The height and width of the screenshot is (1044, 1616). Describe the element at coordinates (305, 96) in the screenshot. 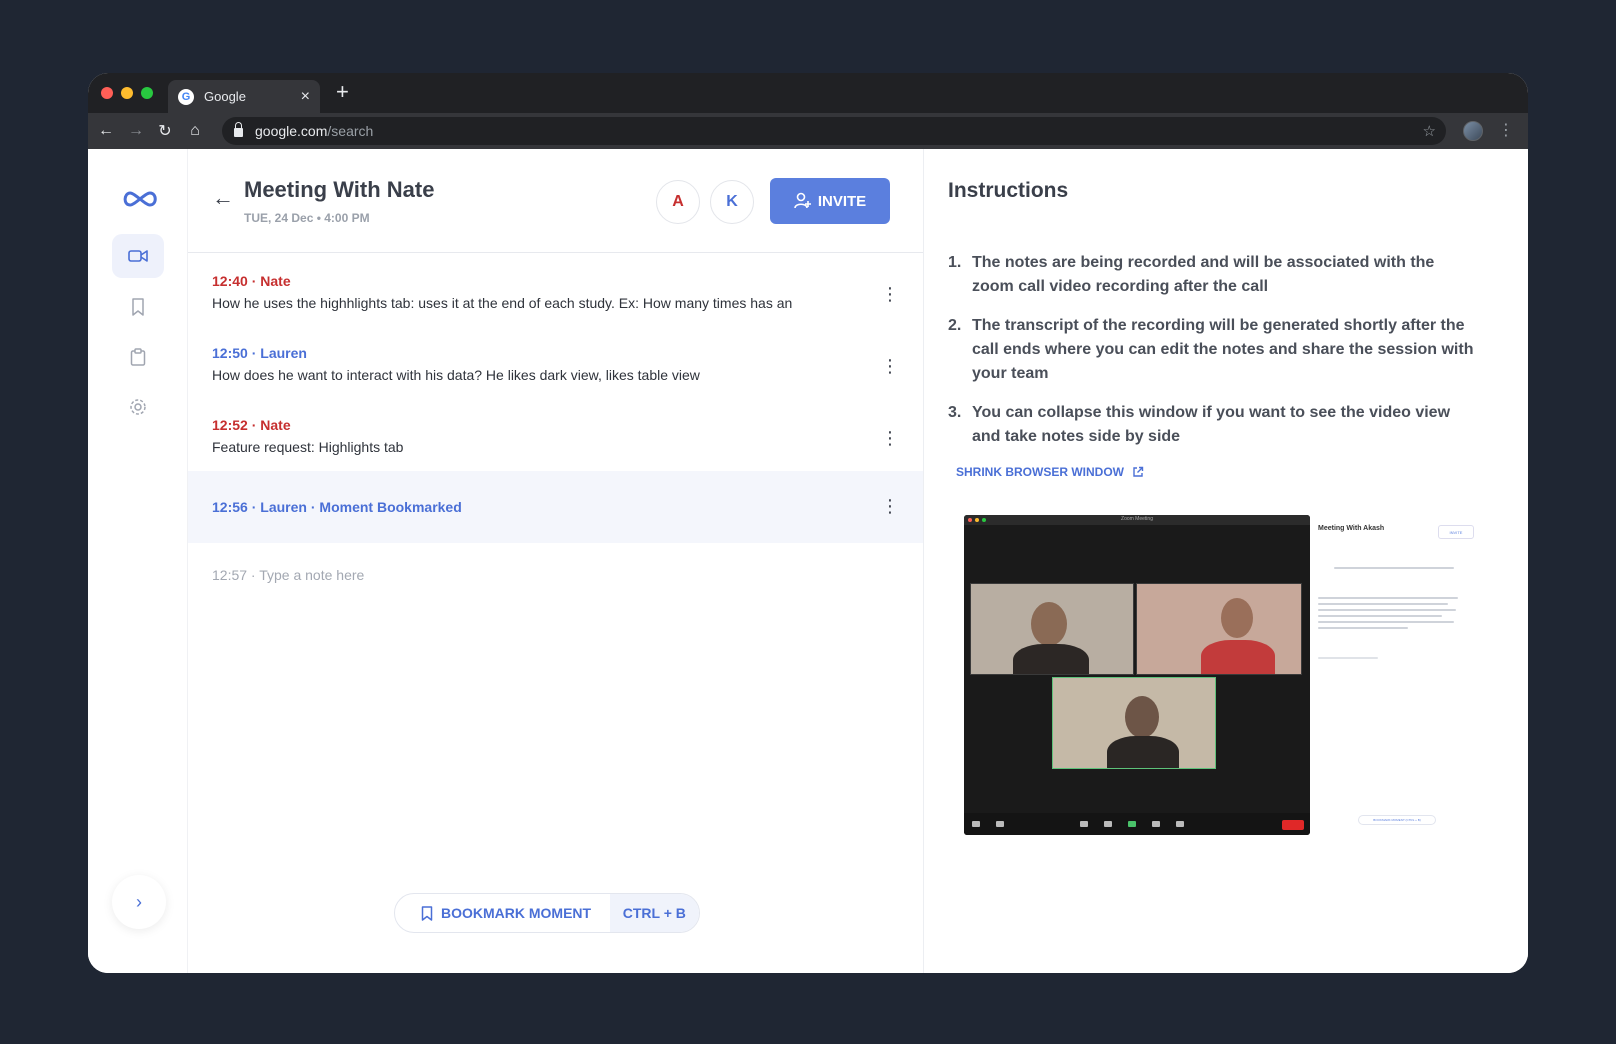

I see `close-tab-icon: ×` at that location.